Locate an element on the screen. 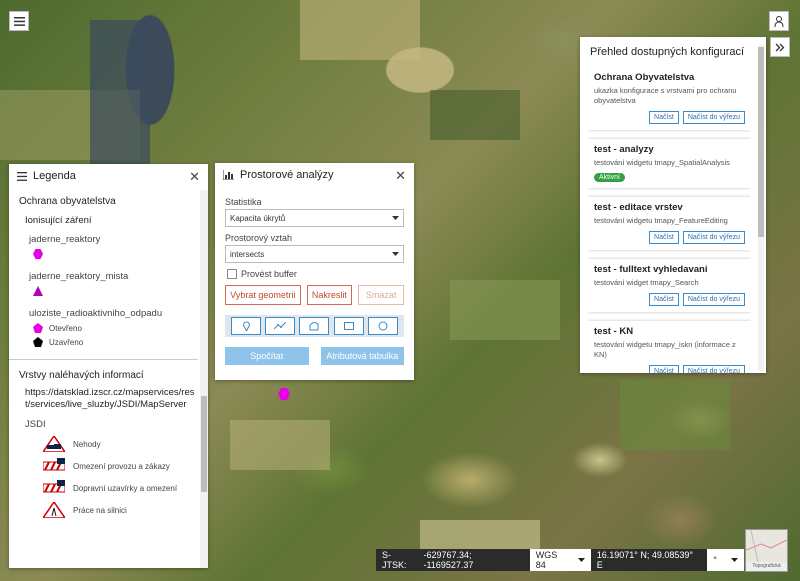 This screenshot has width=800, height=581. map-marker is located at coordinates (284, 394).